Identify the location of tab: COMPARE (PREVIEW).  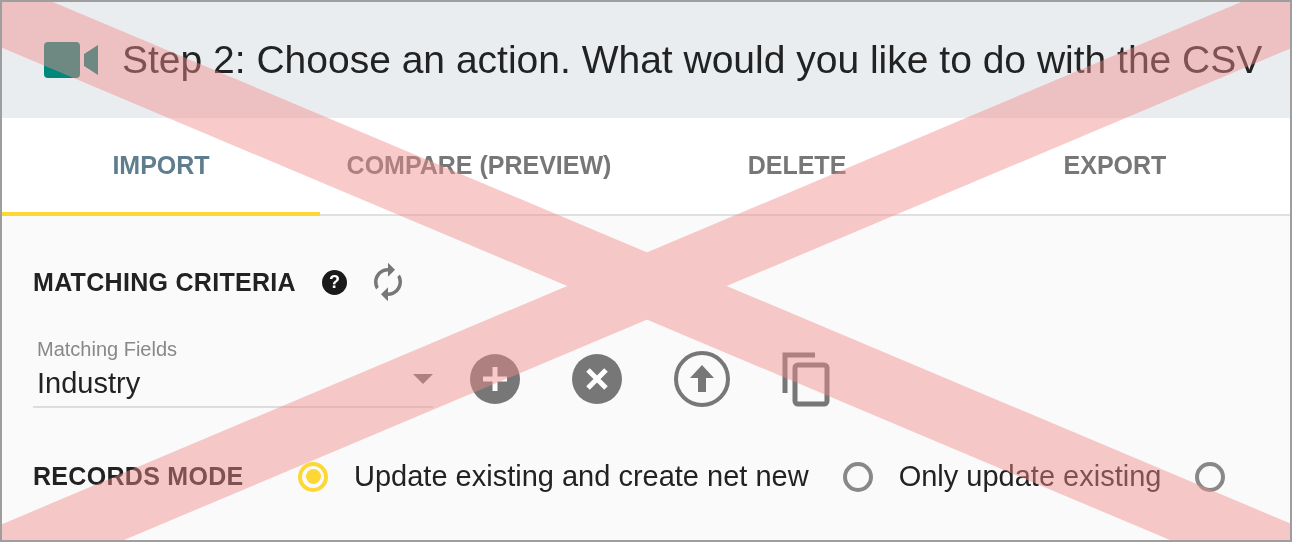
(479, 167).